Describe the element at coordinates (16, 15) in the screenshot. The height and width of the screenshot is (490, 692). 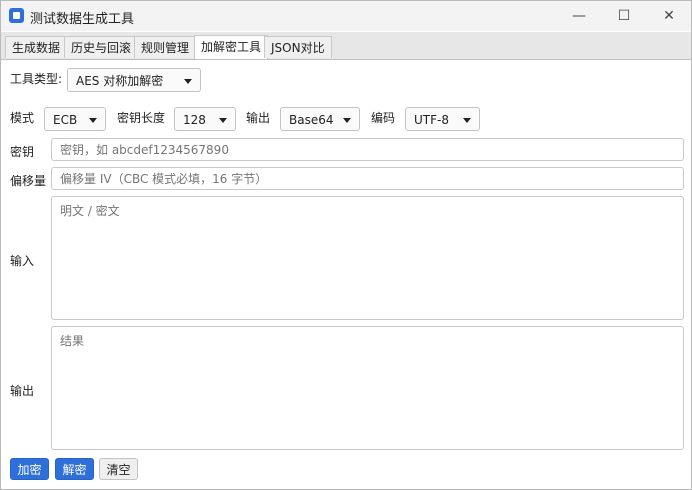
I see `app-icon` at that location.